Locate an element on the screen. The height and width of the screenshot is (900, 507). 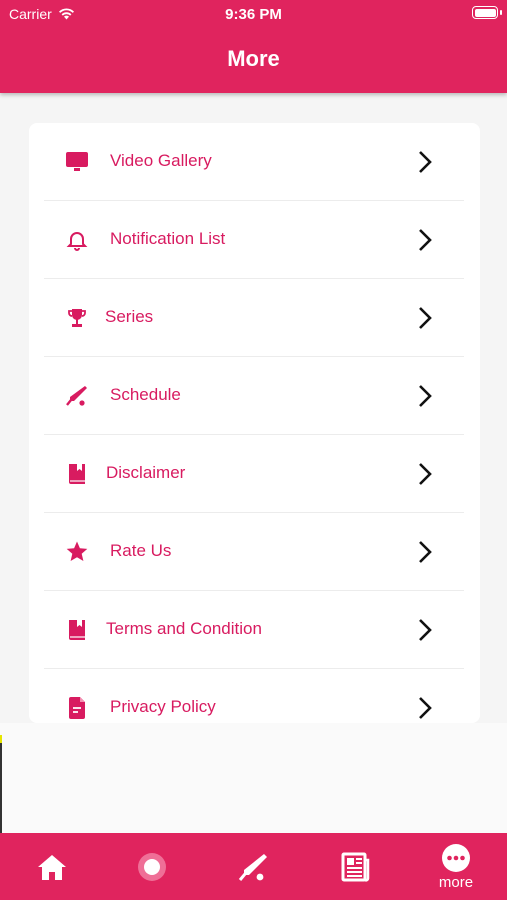
page-title: More is located at coordinates (253, 58).